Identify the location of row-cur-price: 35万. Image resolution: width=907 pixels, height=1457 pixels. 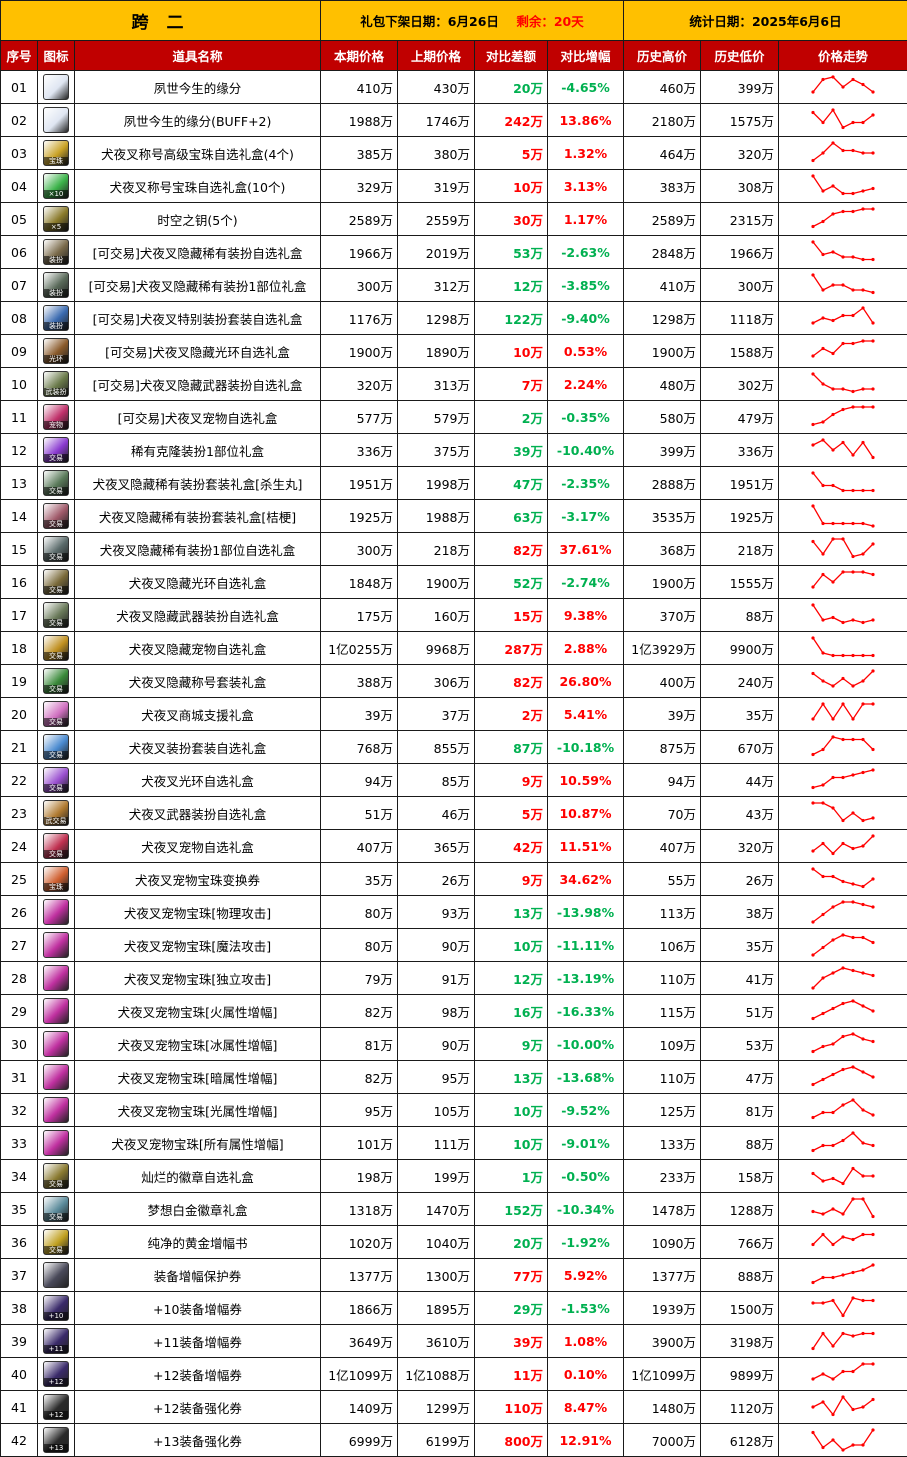
(359, 879).